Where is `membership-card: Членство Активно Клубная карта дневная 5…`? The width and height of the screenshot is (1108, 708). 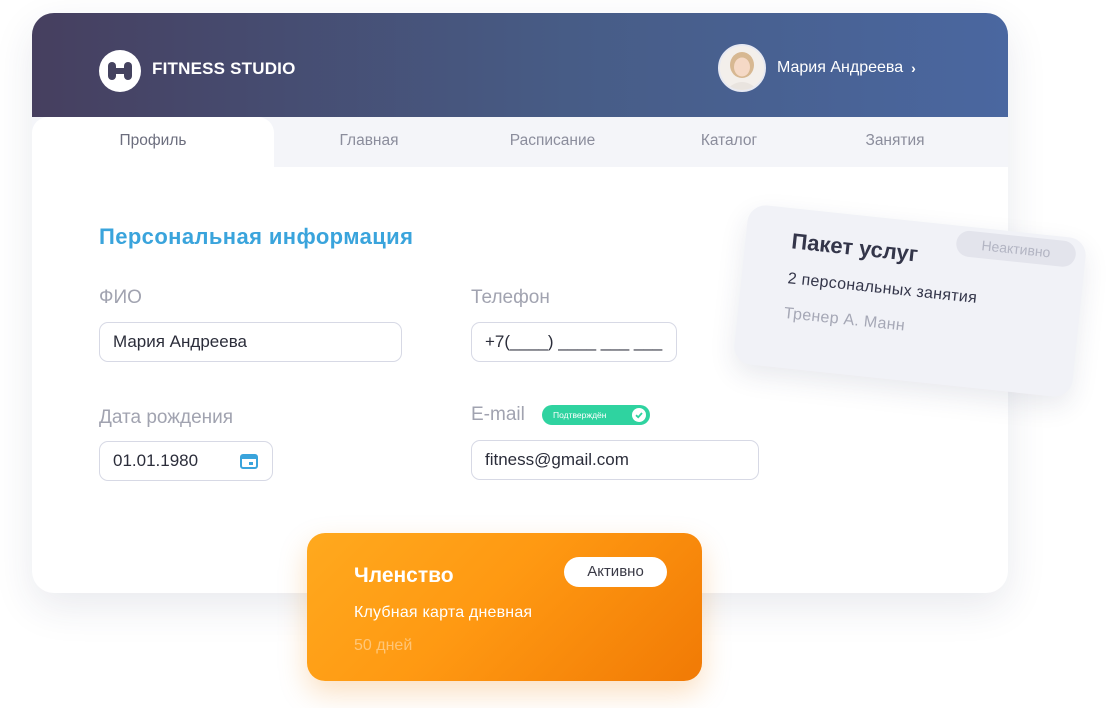 membership-card: Членство Активно Клубная карта дневная 5… is located at coordinates (504, 607).